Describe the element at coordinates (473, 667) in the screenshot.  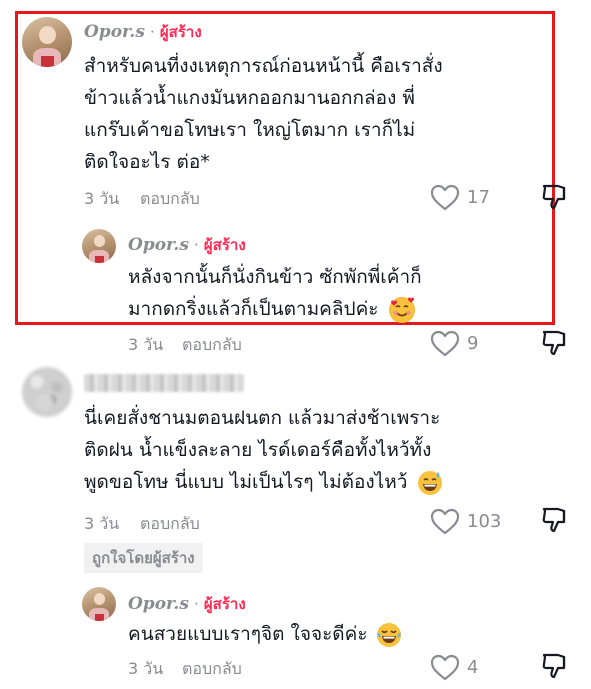
I see `like-count: 4` at that location.